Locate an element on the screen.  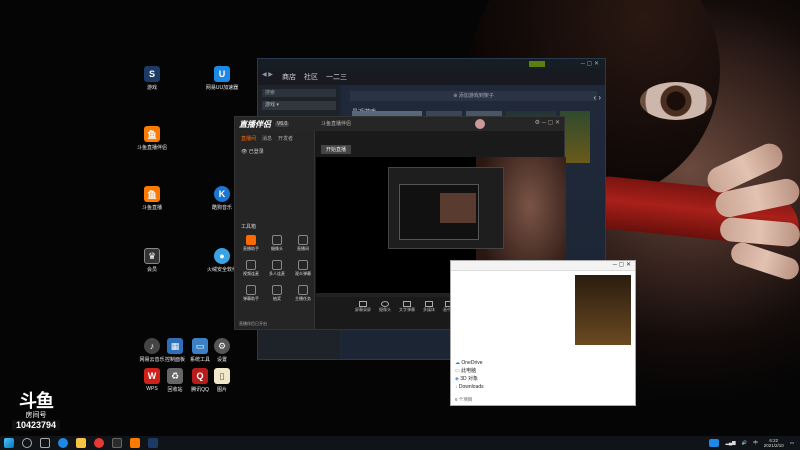
windows-start-icon is located at coordinates (9, 443).